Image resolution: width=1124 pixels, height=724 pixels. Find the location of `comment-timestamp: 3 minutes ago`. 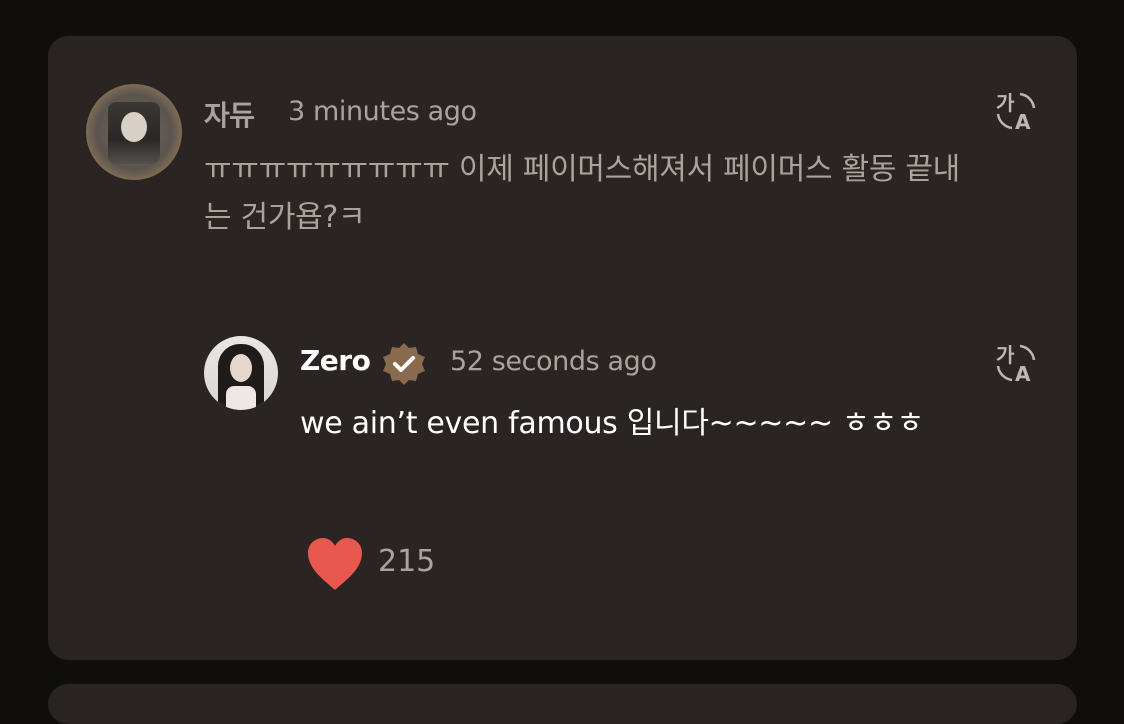

comment-timestamp: 3 minutes ago is located at coordinates (382, 111).